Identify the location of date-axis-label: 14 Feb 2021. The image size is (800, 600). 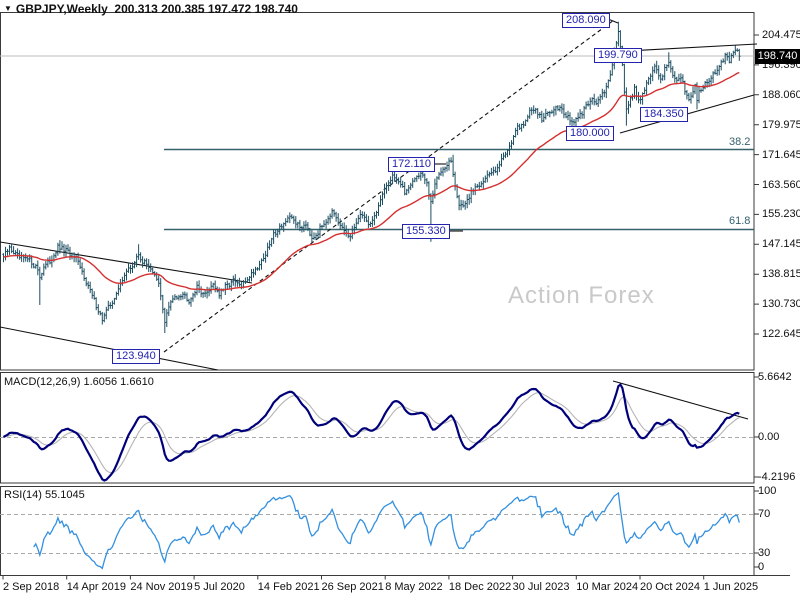
(288, 587).